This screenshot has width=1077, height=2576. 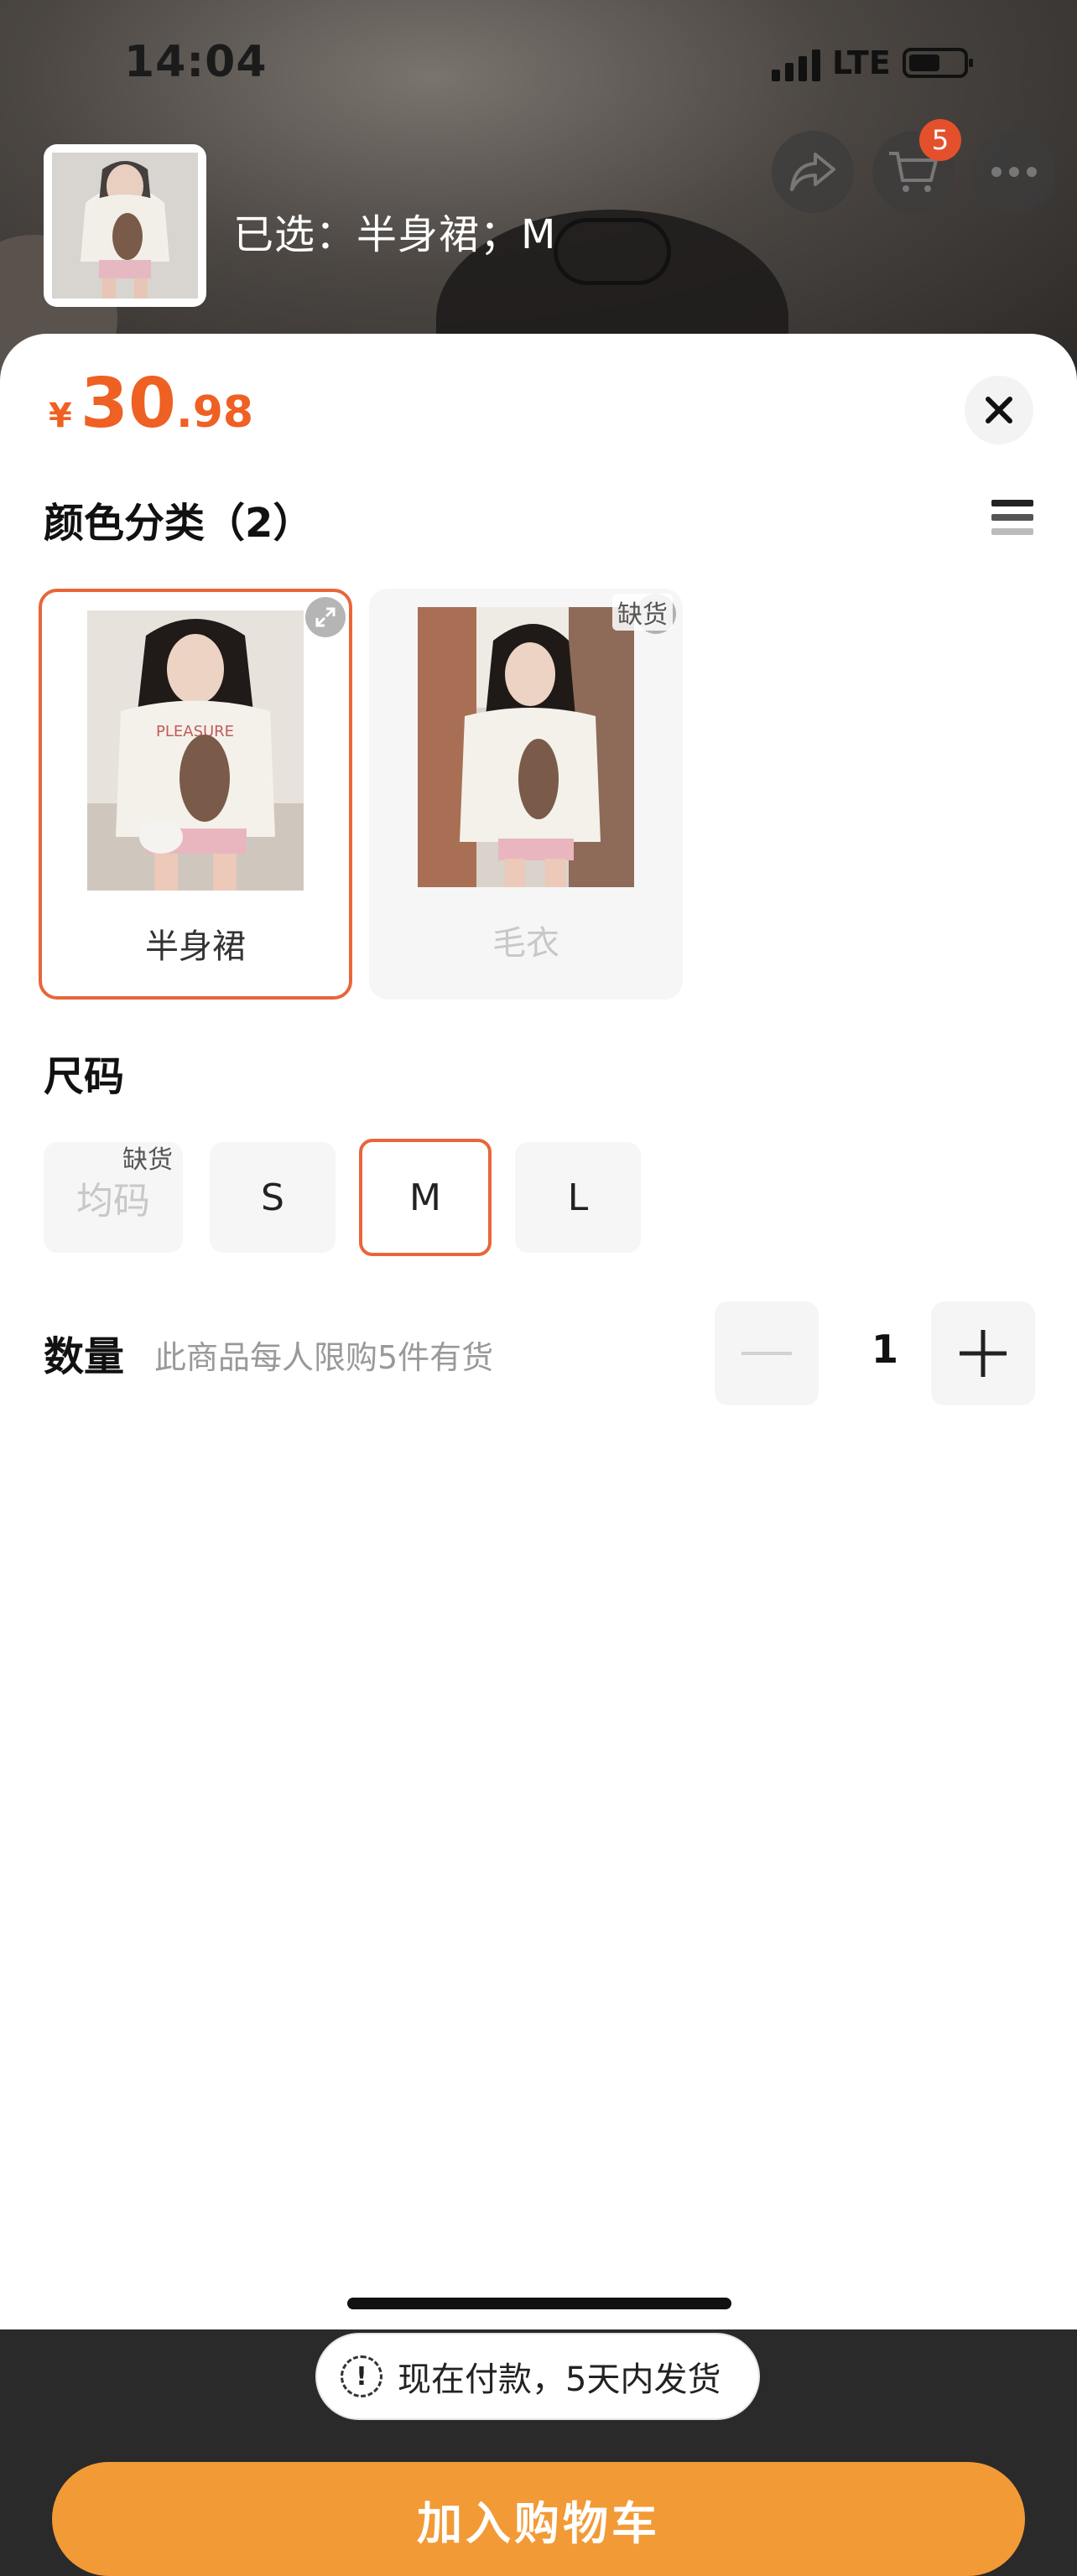 I want to click on color-option-label: 半身裙, so click(x=195, y=946).